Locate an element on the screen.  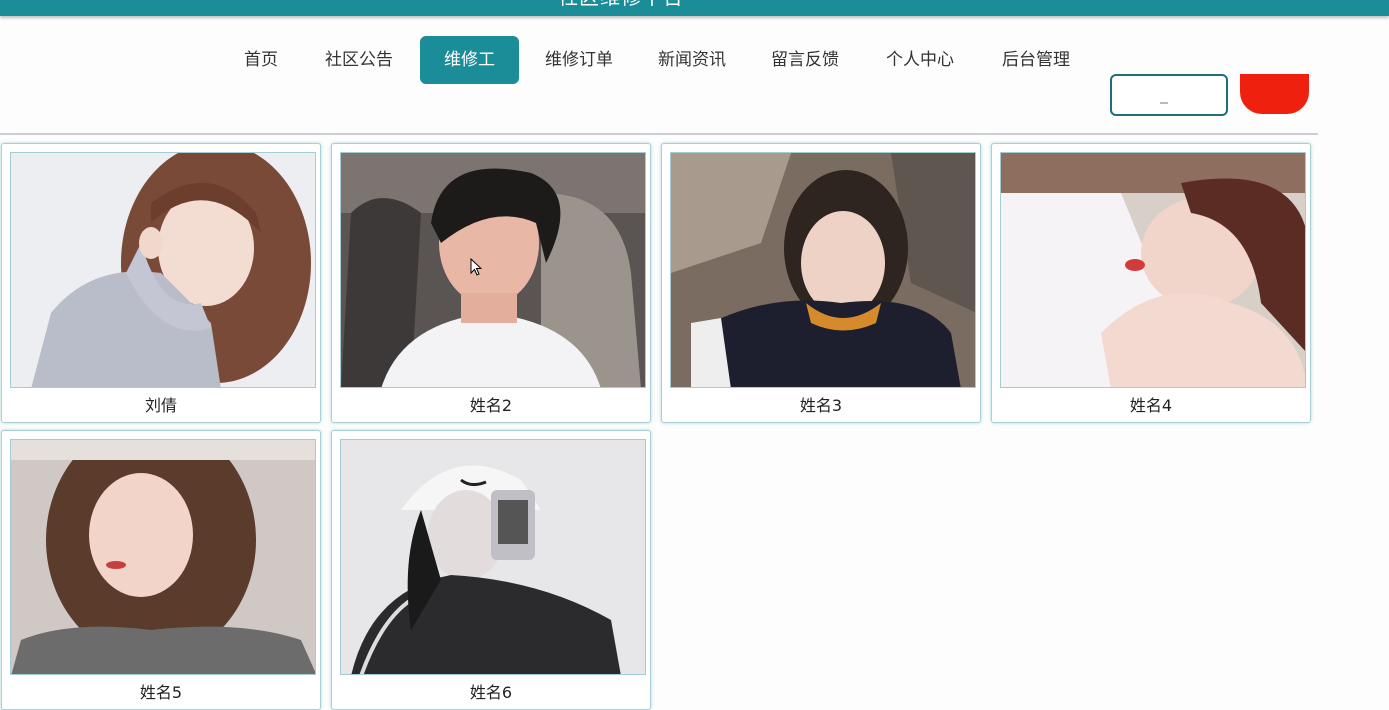
site-title: 社区维修平台 is located at coordinates (621, 5).